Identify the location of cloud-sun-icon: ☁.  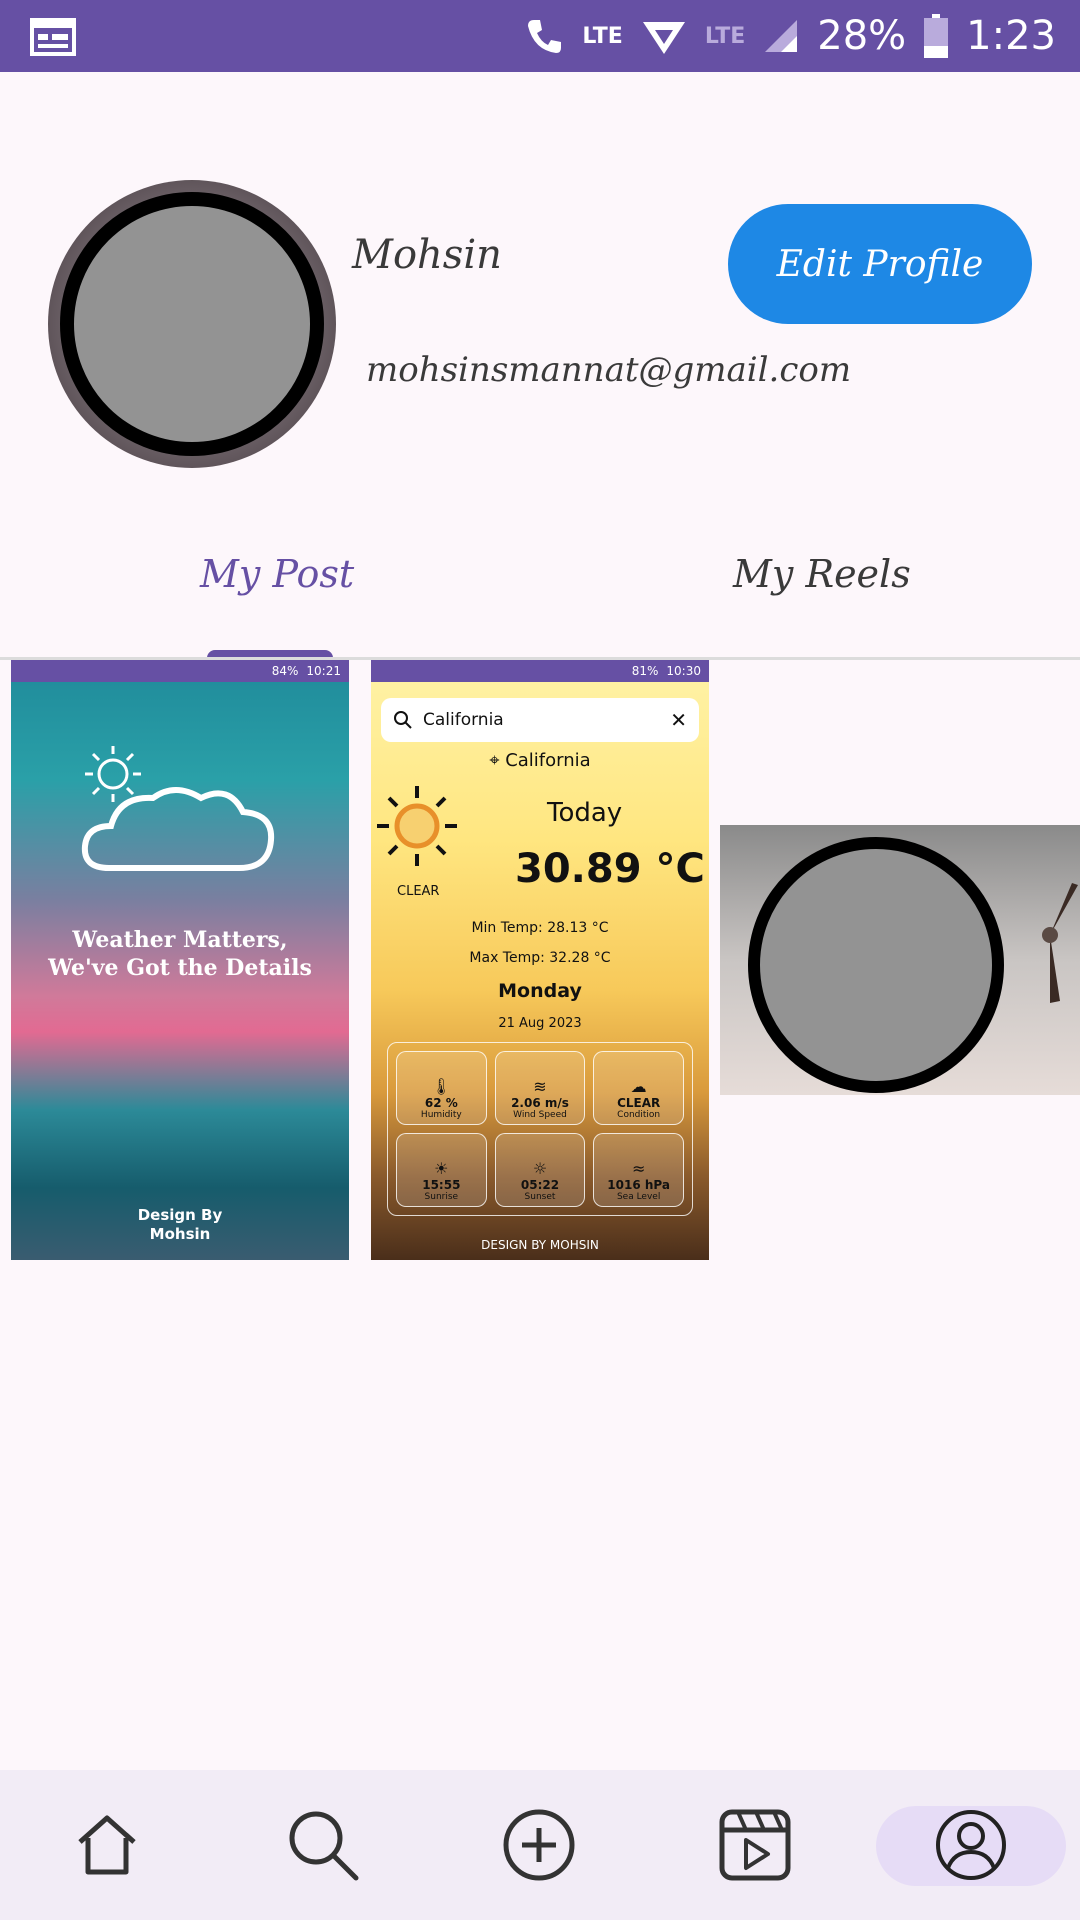
(638, 1086).